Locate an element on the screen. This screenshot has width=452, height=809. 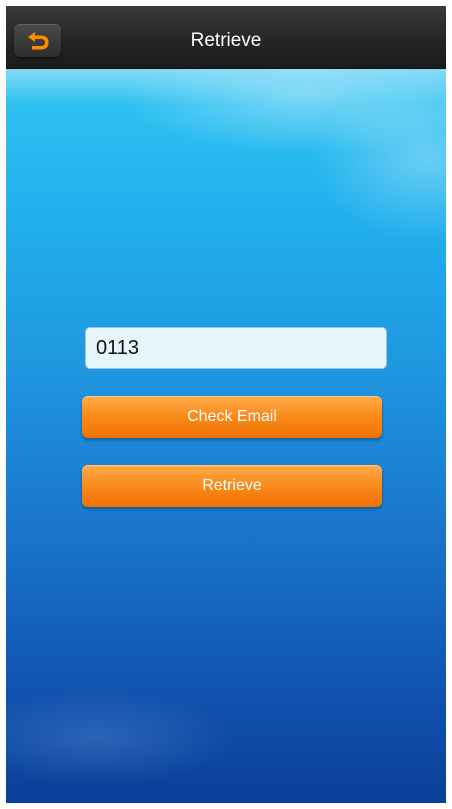
title-bar: Retrieve is located at coordinates (226, 37).